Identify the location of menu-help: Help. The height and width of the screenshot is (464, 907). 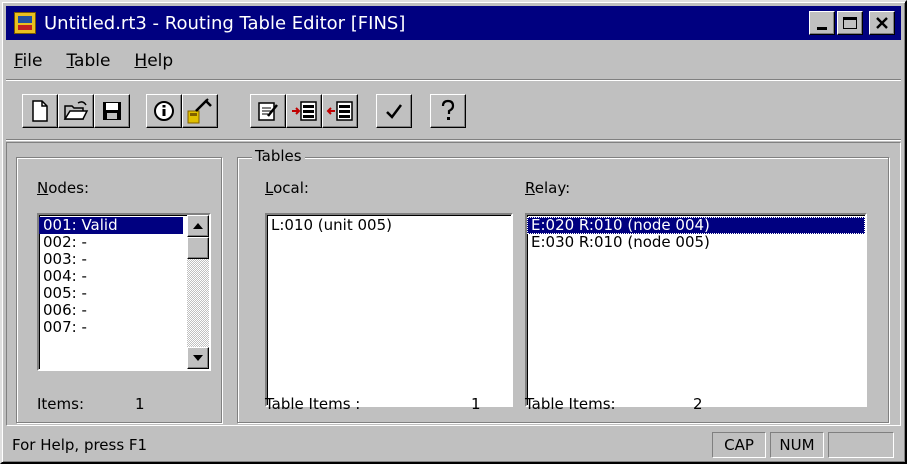
(153, 61).